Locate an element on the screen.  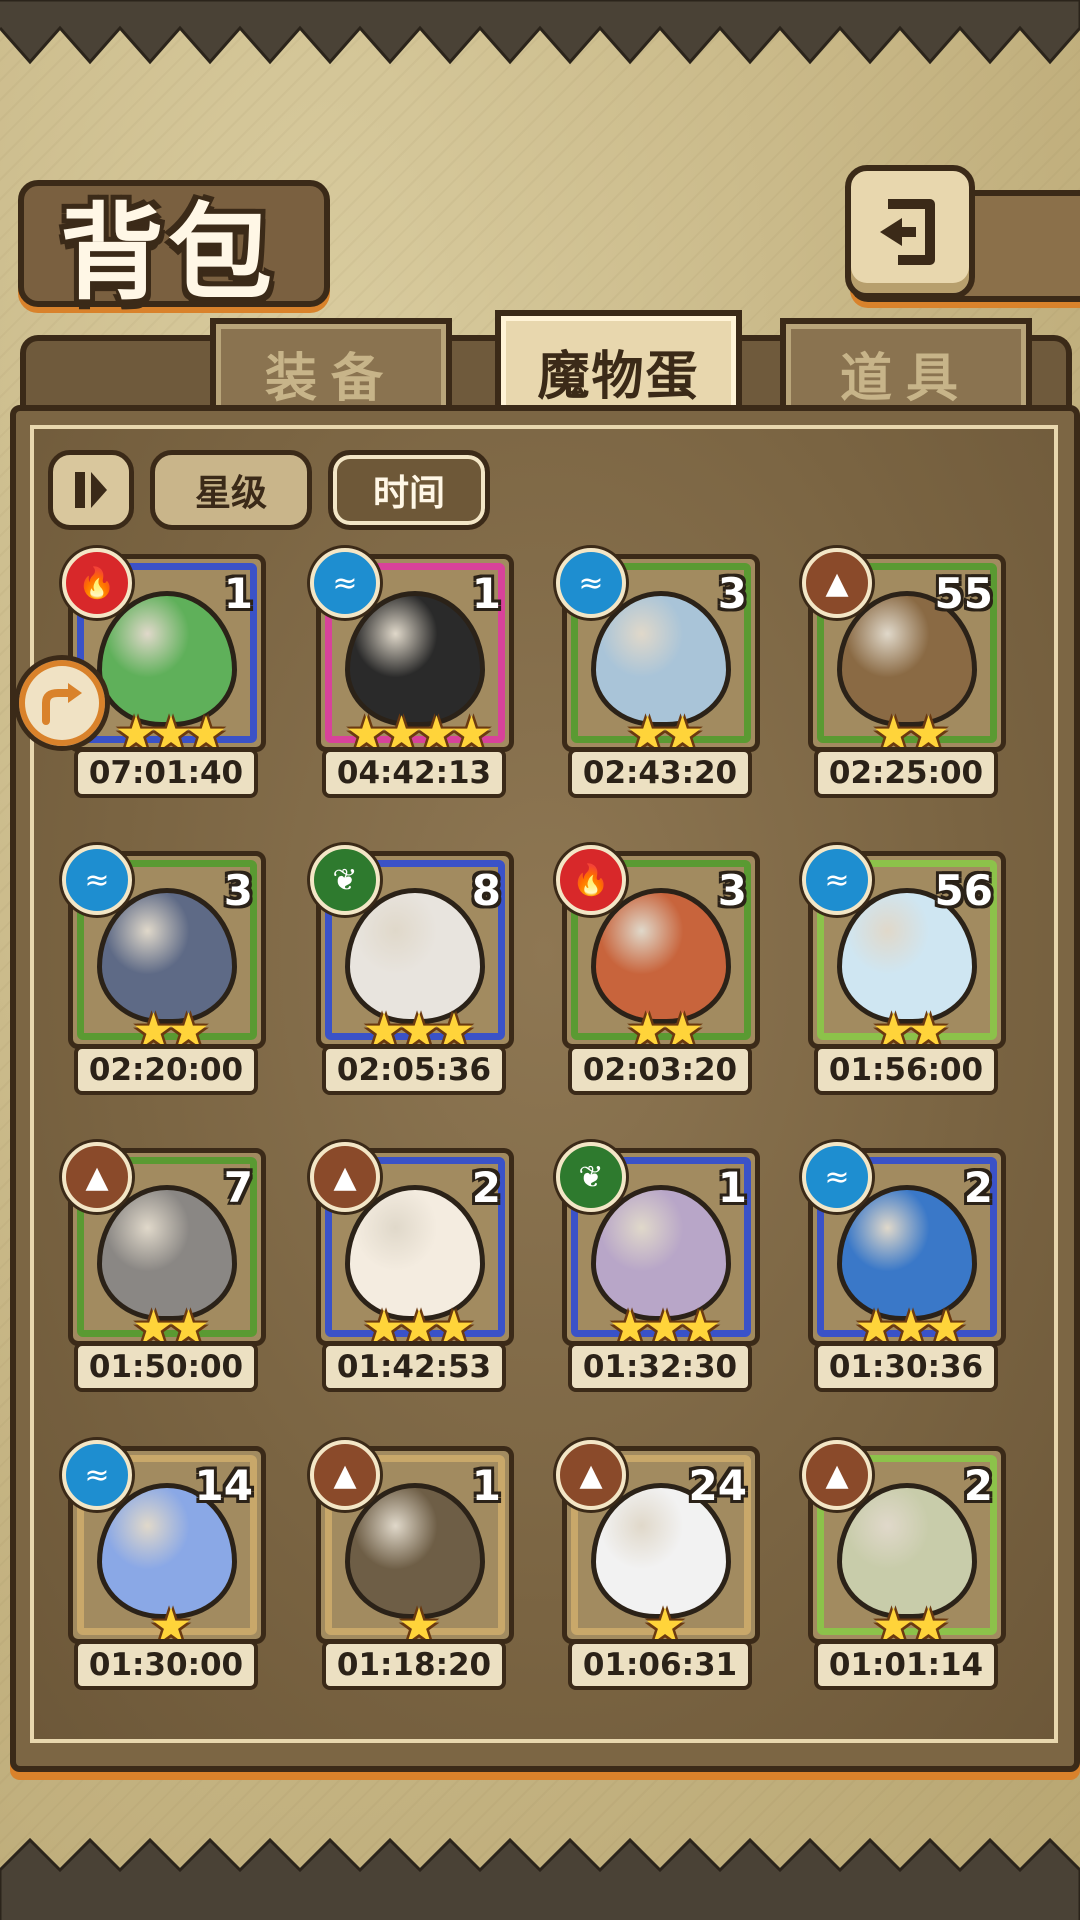
egg-count: 55 is located at coordinates (963, 593).